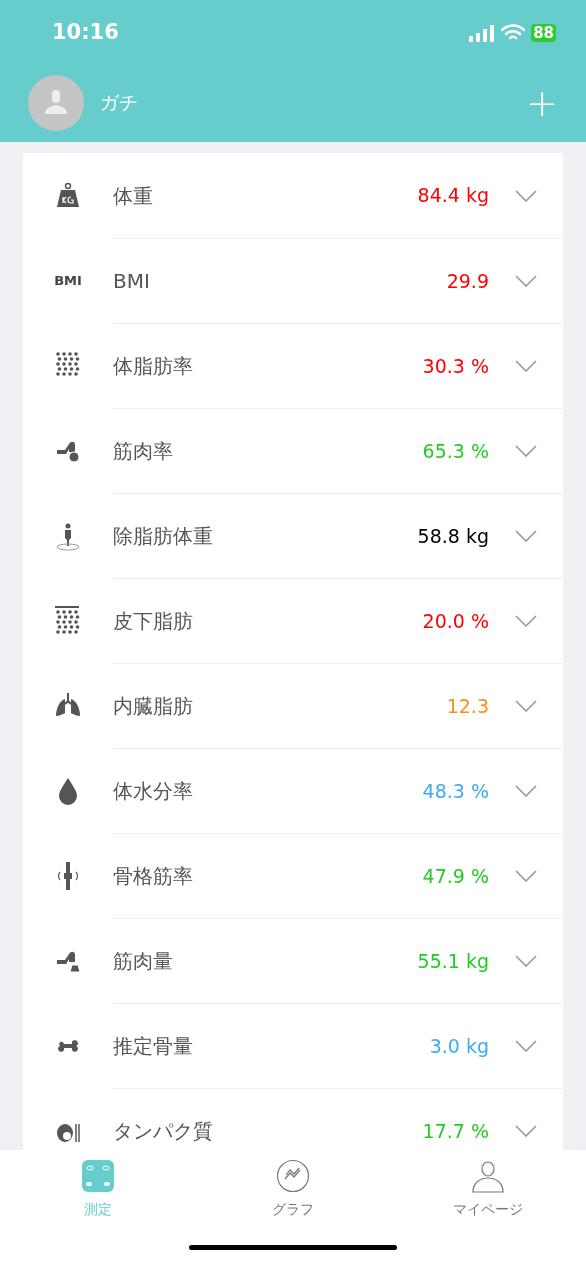 The image size is (586, 1266). Describe the element at coordinates (293, 365) in the screenshot. I see `metric-row: 体脂肪率 30.3 %` at that location.